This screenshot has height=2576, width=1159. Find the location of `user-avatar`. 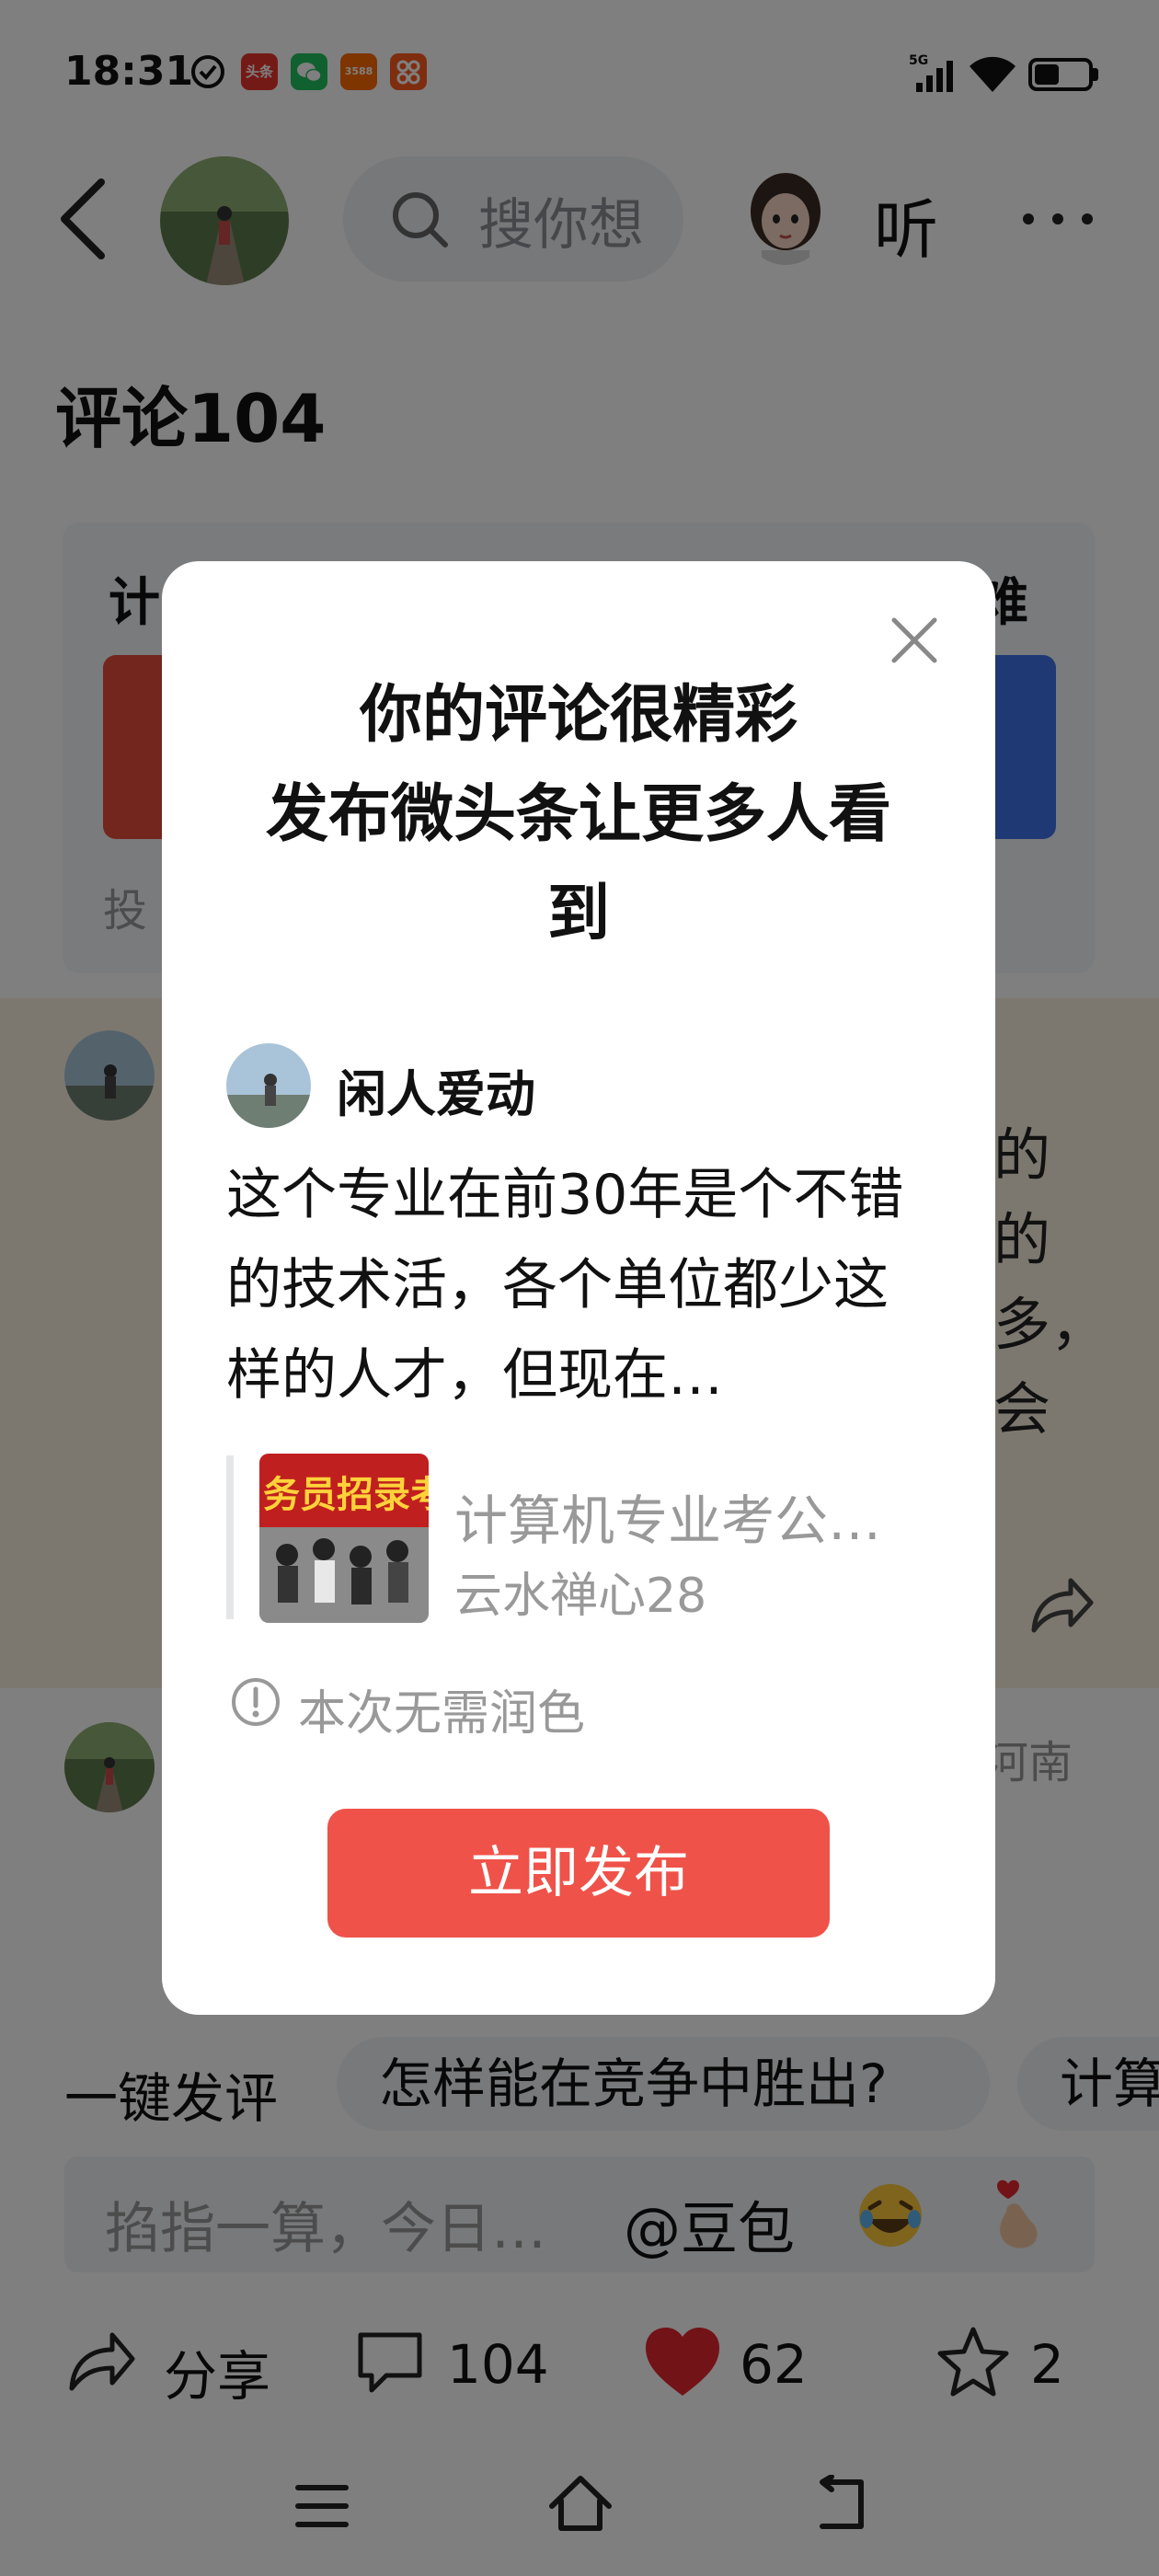

user-avatar is located at coordinates (268, 1085).